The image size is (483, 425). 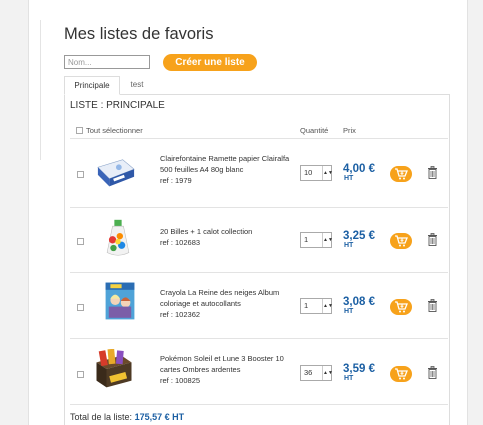 What do you see at coordinates (92, 85) in the screenshot?
I see `tab-principale: Principale` at bounding box center [92, 85].